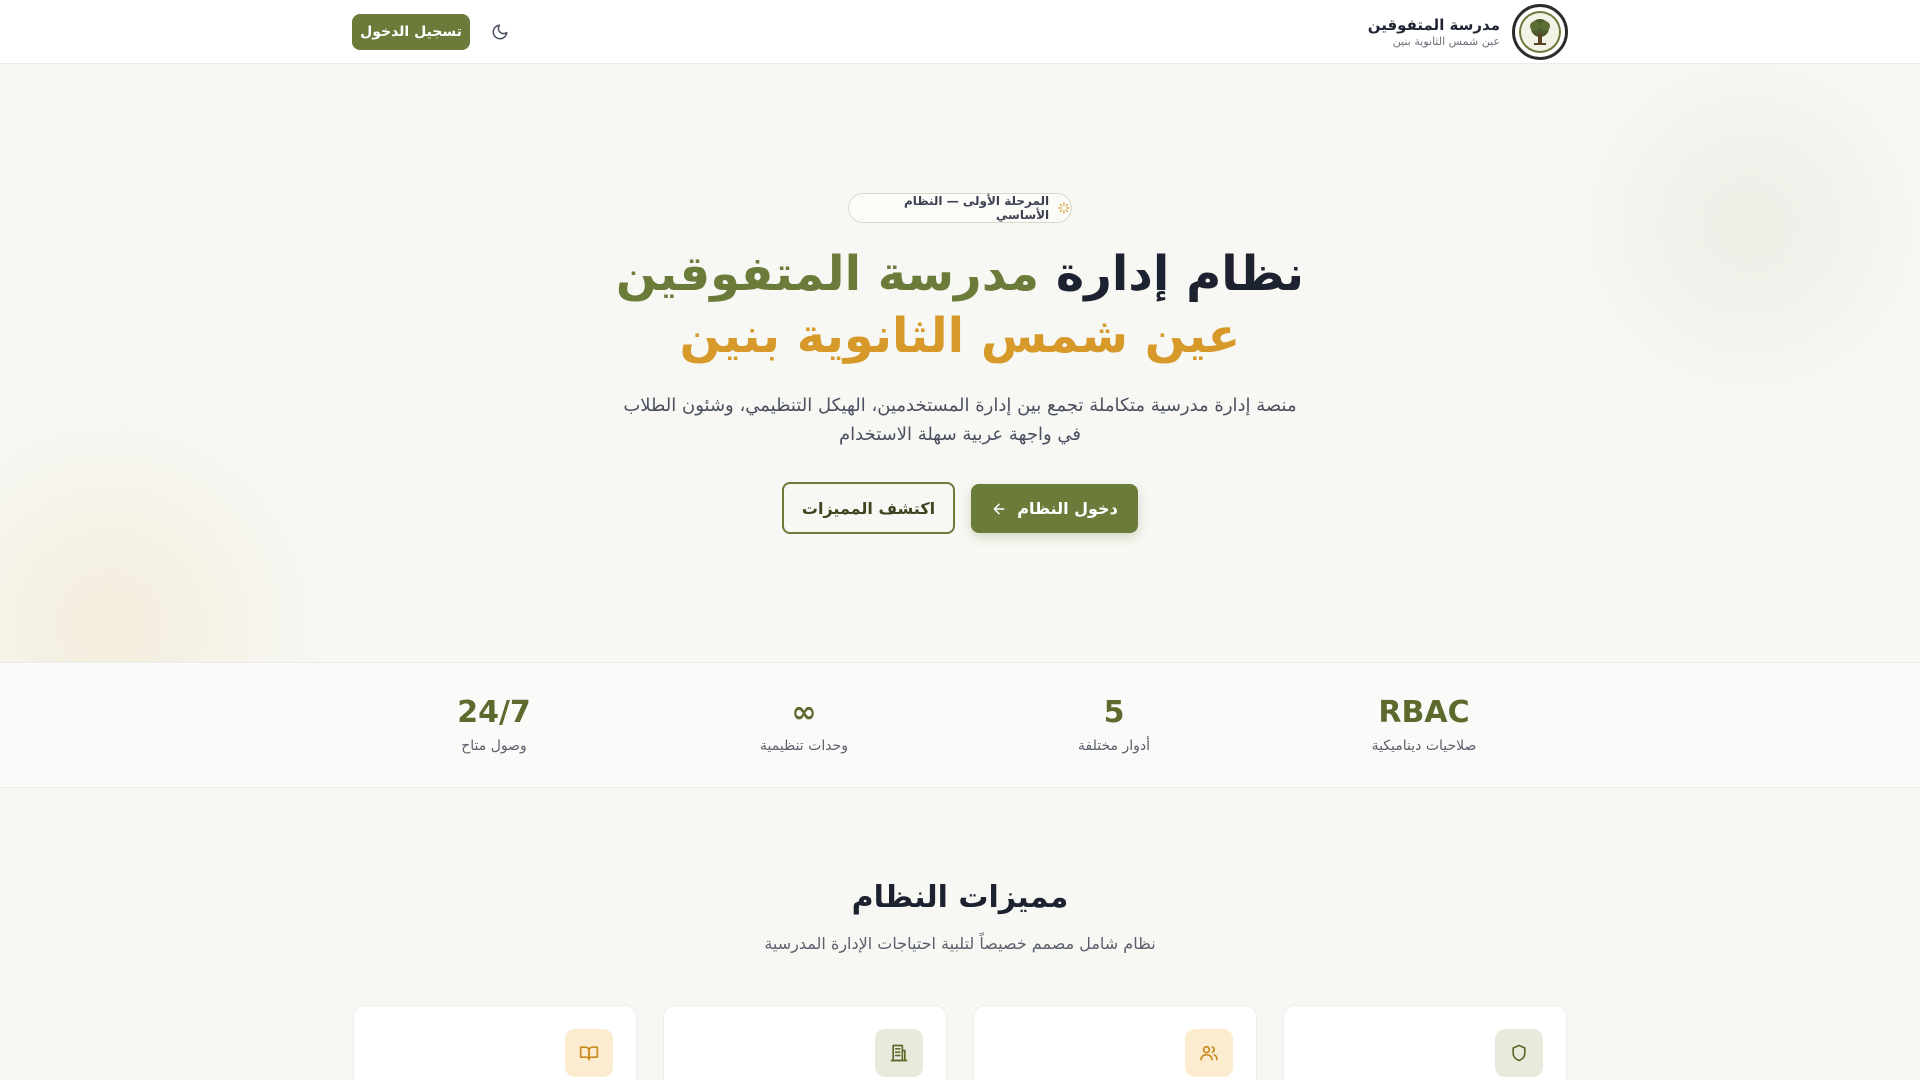 Image resolution: width=1920 pixels, height=1080 pixels. I want to click on stat-rbac: RBAC صلاحيات ديناميكية, so click(1424, 725).